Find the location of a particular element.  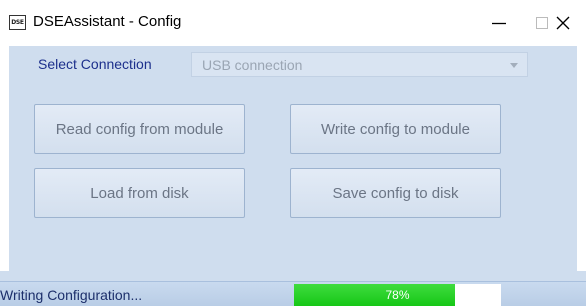

app-icon: DSE is located at coordinates (17, 22).